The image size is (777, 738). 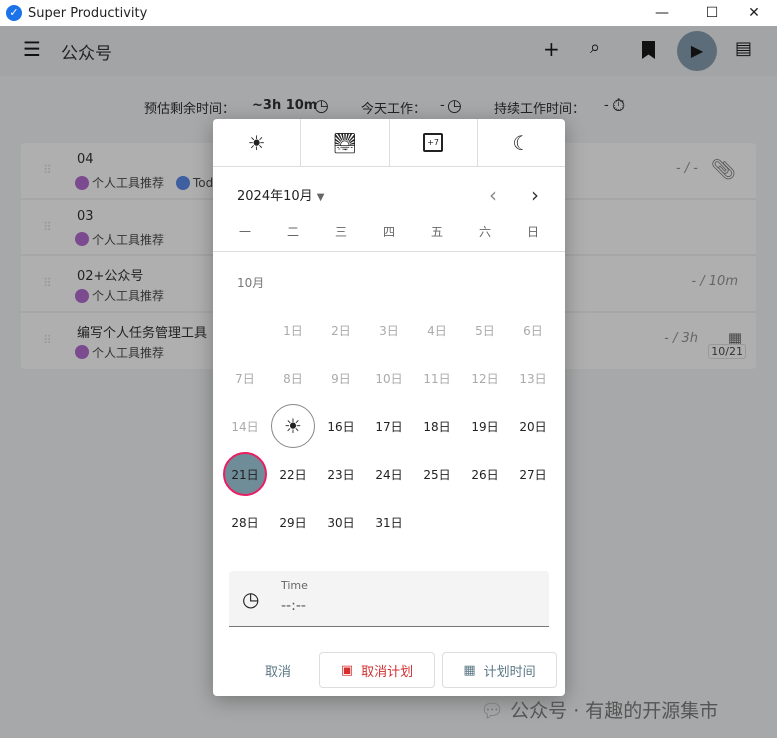 I want to click on calendar-day: 24日, so click(x=389, y=474).